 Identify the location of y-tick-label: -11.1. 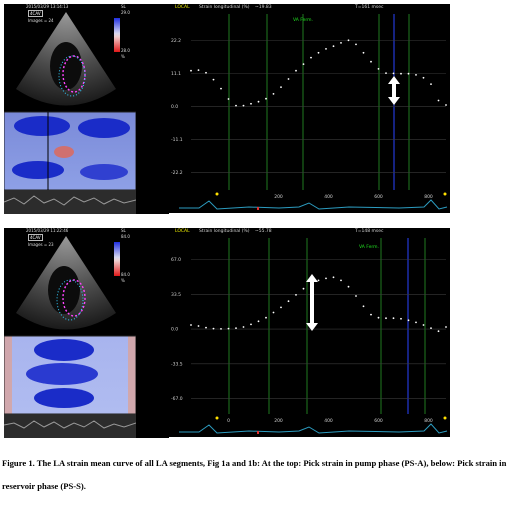
(177, 140).